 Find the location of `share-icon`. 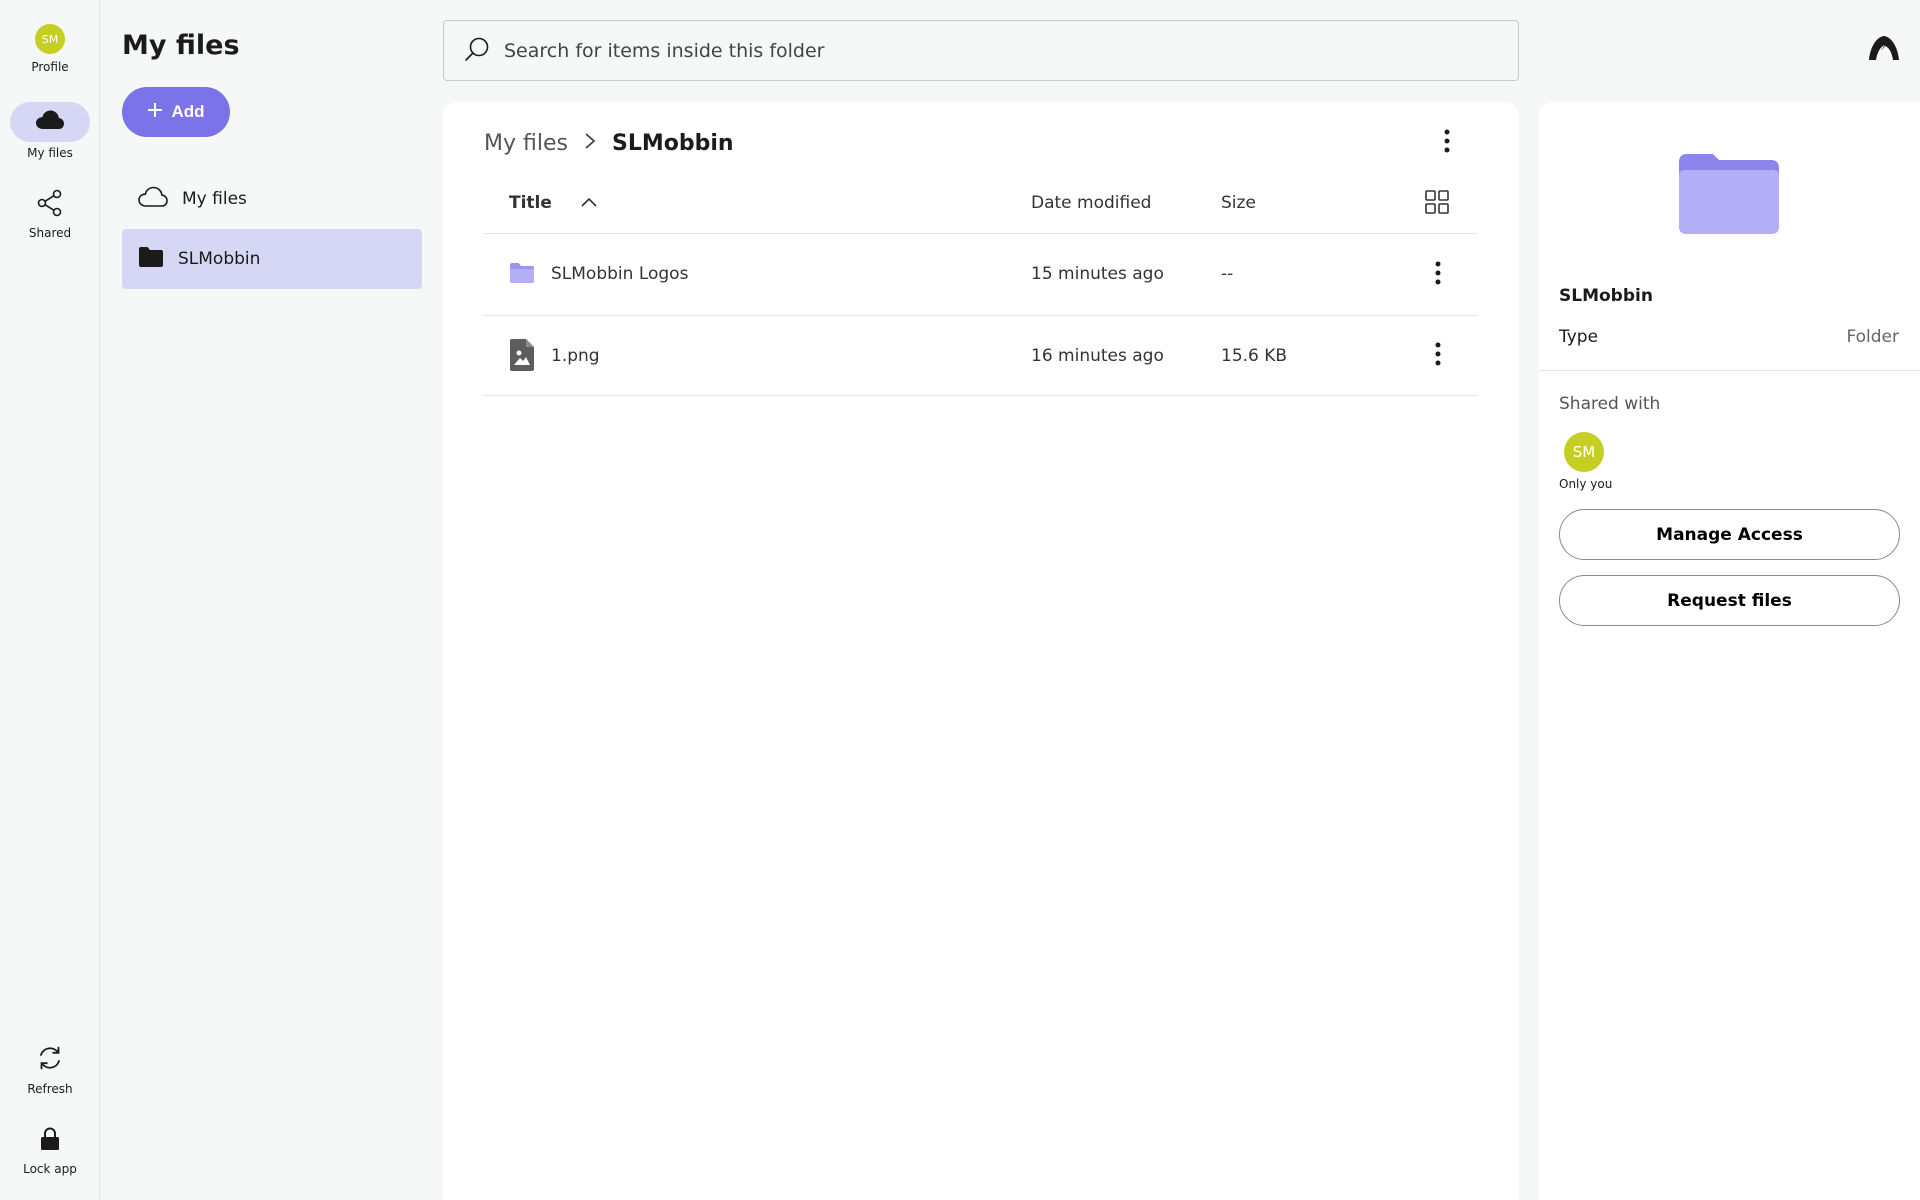

share-icon is located at coordinates (50, 205).